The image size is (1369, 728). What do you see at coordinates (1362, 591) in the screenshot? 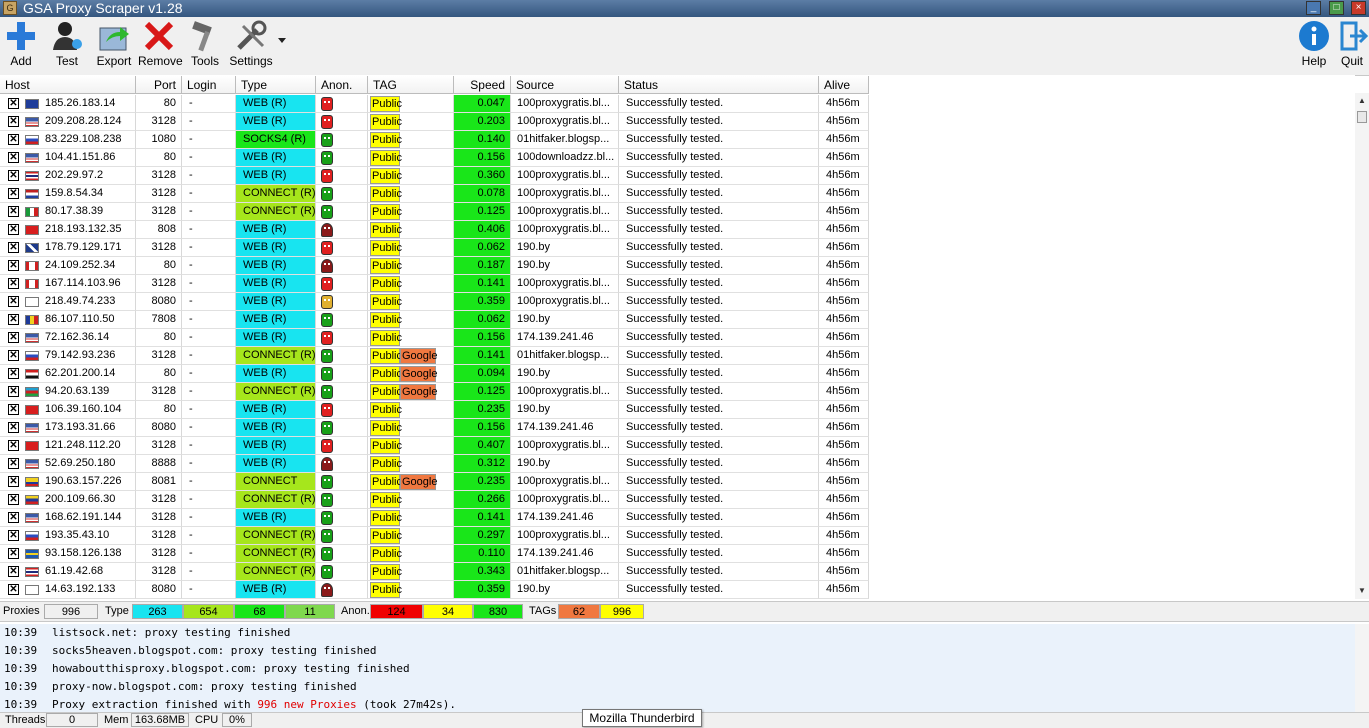
I see `scroll-down-arrow-icon: ▼` at bounding box center [1362, 591].